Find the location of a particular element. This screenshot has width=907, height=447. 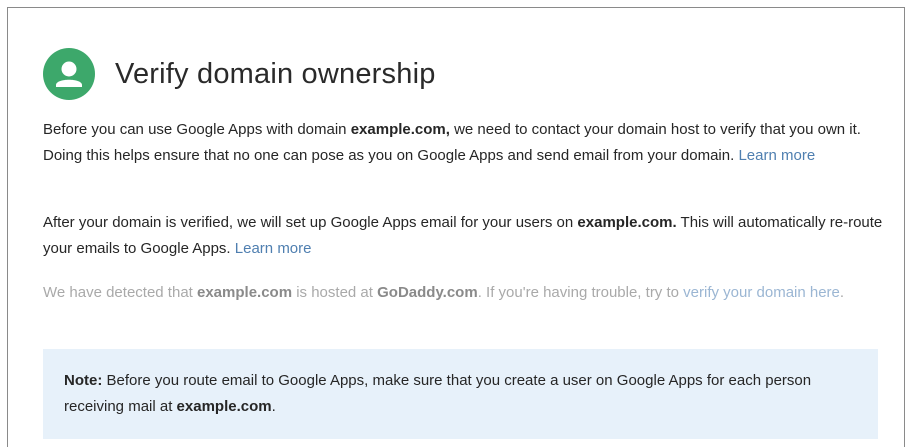

host-name: GoDaddy.com is located at coordinates (427, 292).